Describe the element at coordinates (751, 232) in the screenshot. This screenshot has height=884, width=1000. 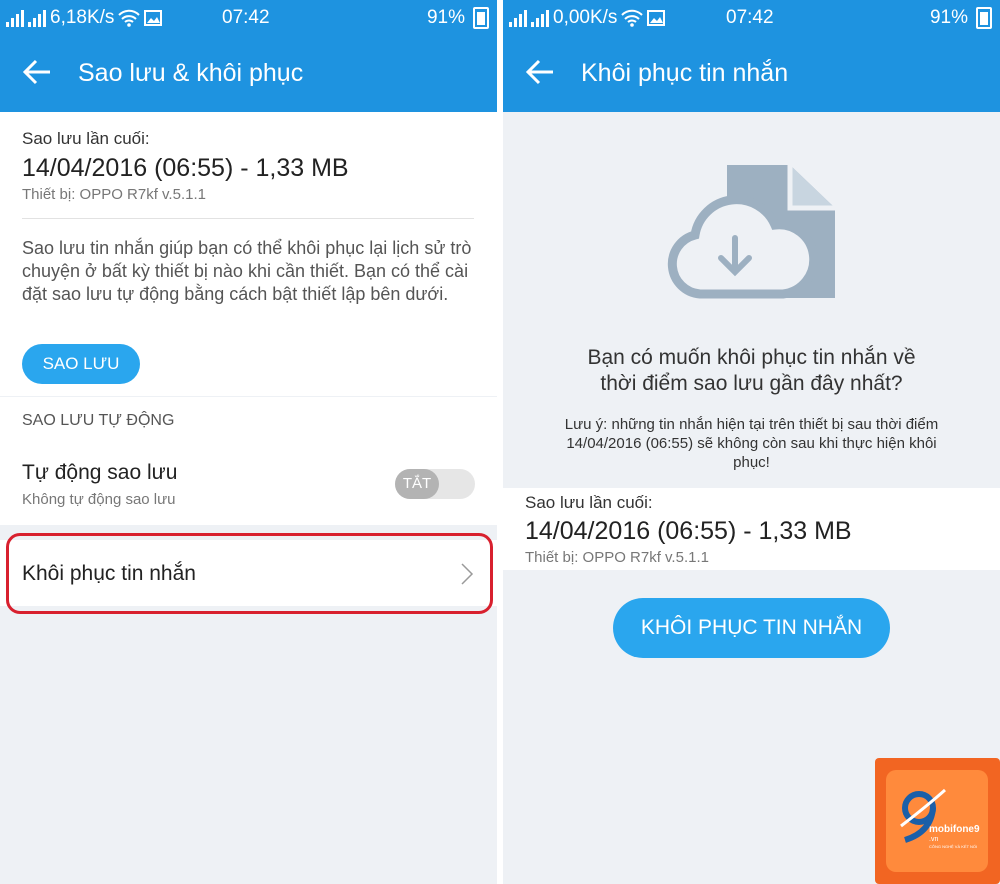
I see `cloud-download-icon` at that location.